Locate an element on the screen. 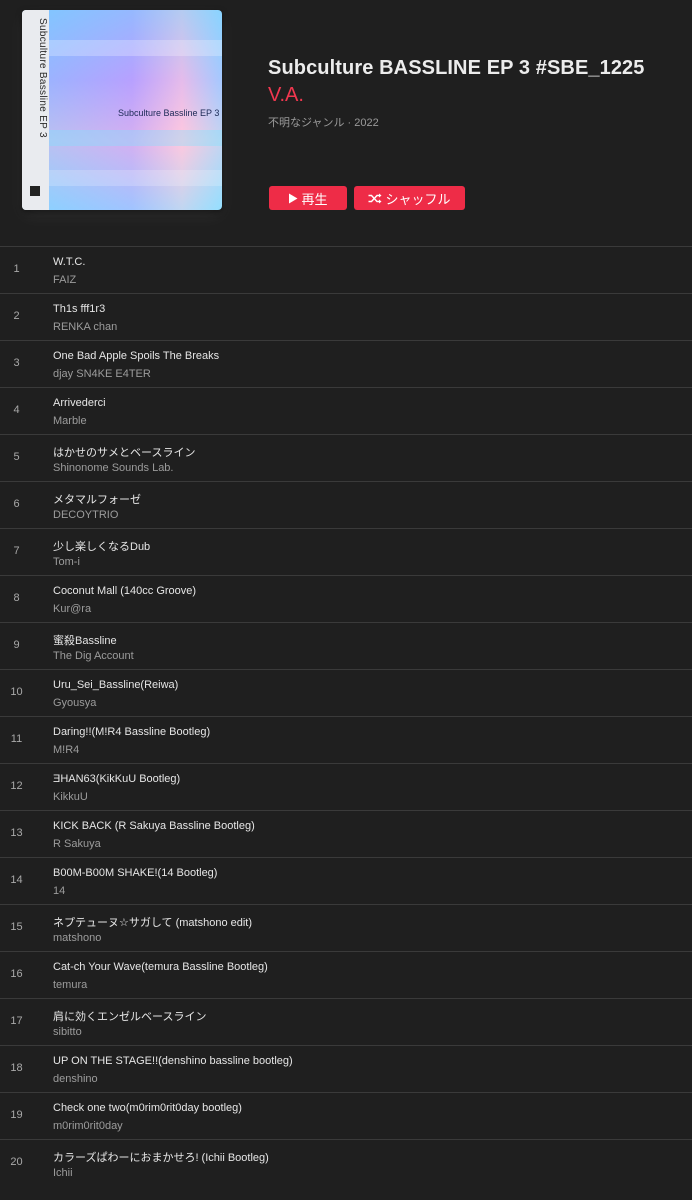 The height and width of the screenshot is (1200, 692). track-artist: temura is located at coordinates (70, 985).